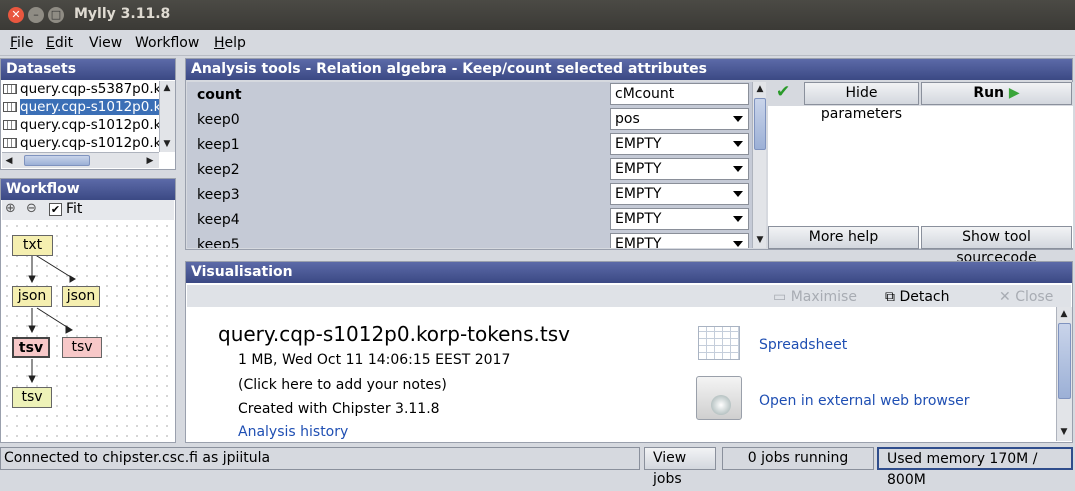 Image resolution: width=1075 pixels, height=491 pixels. Describe the element at coordinates (861, 102) in the screenshot. I see `hide-parameters-button: Hide parameters` at that location.